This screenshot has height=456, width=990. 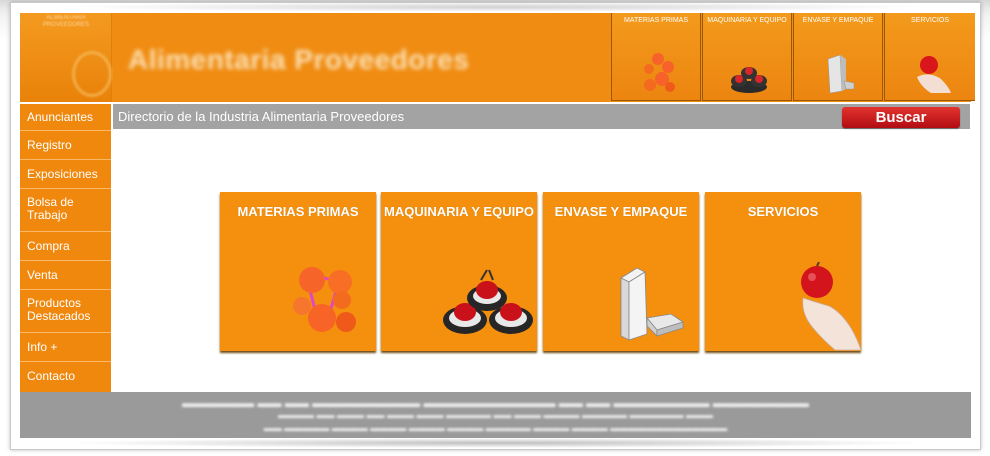 I want to click on category-tile-envase-y-empaque: ENVASE Y EMPAQUE, so click(x=621, y=271).